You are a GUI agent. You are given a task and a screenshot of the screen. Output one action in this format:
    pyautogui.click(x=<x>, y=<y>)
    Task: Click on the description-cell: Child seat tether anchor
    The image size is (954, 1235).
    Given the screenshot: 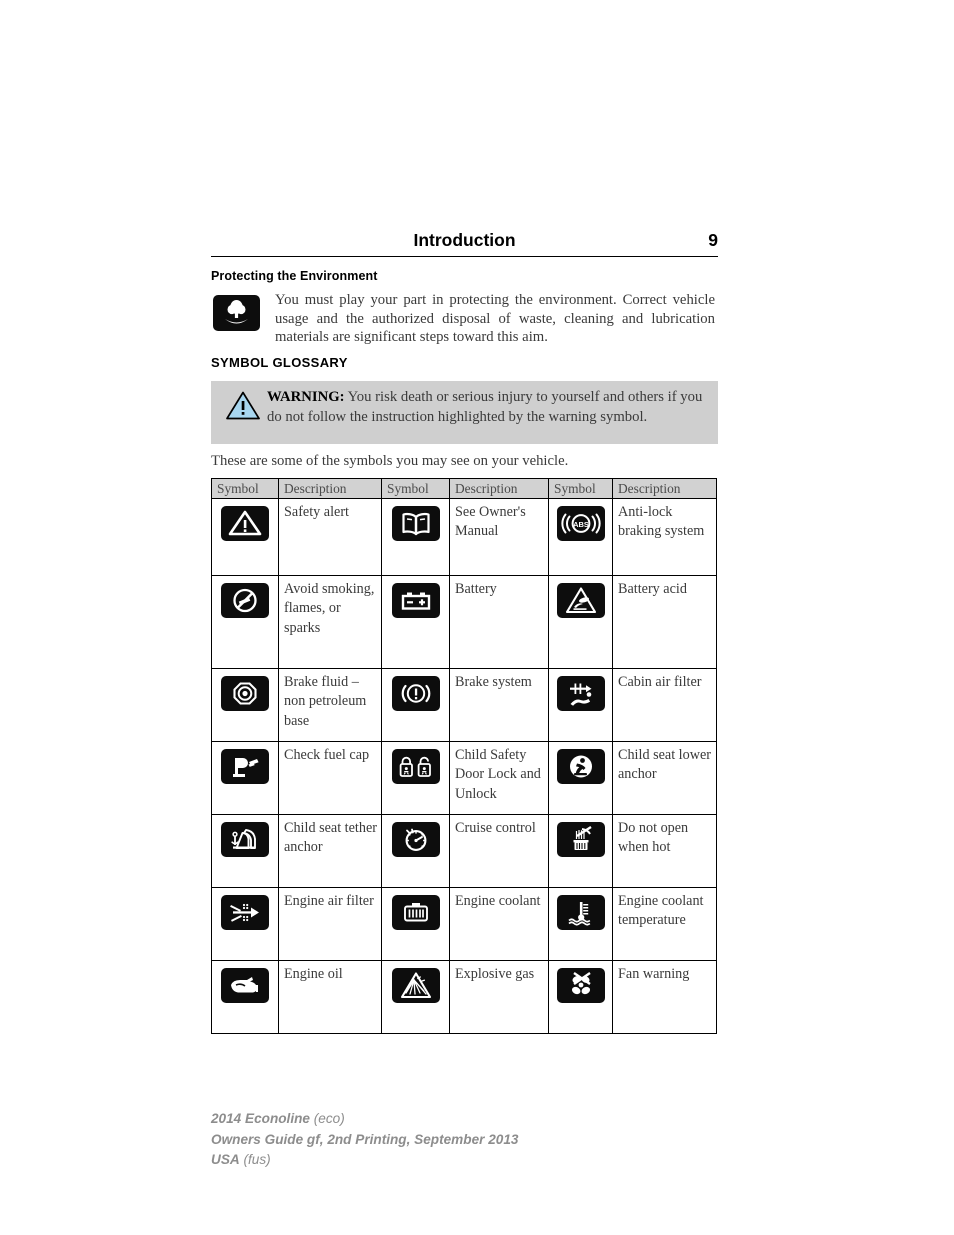 What is the action you would take?
    pyautogui.click(x=330, y=851)
    